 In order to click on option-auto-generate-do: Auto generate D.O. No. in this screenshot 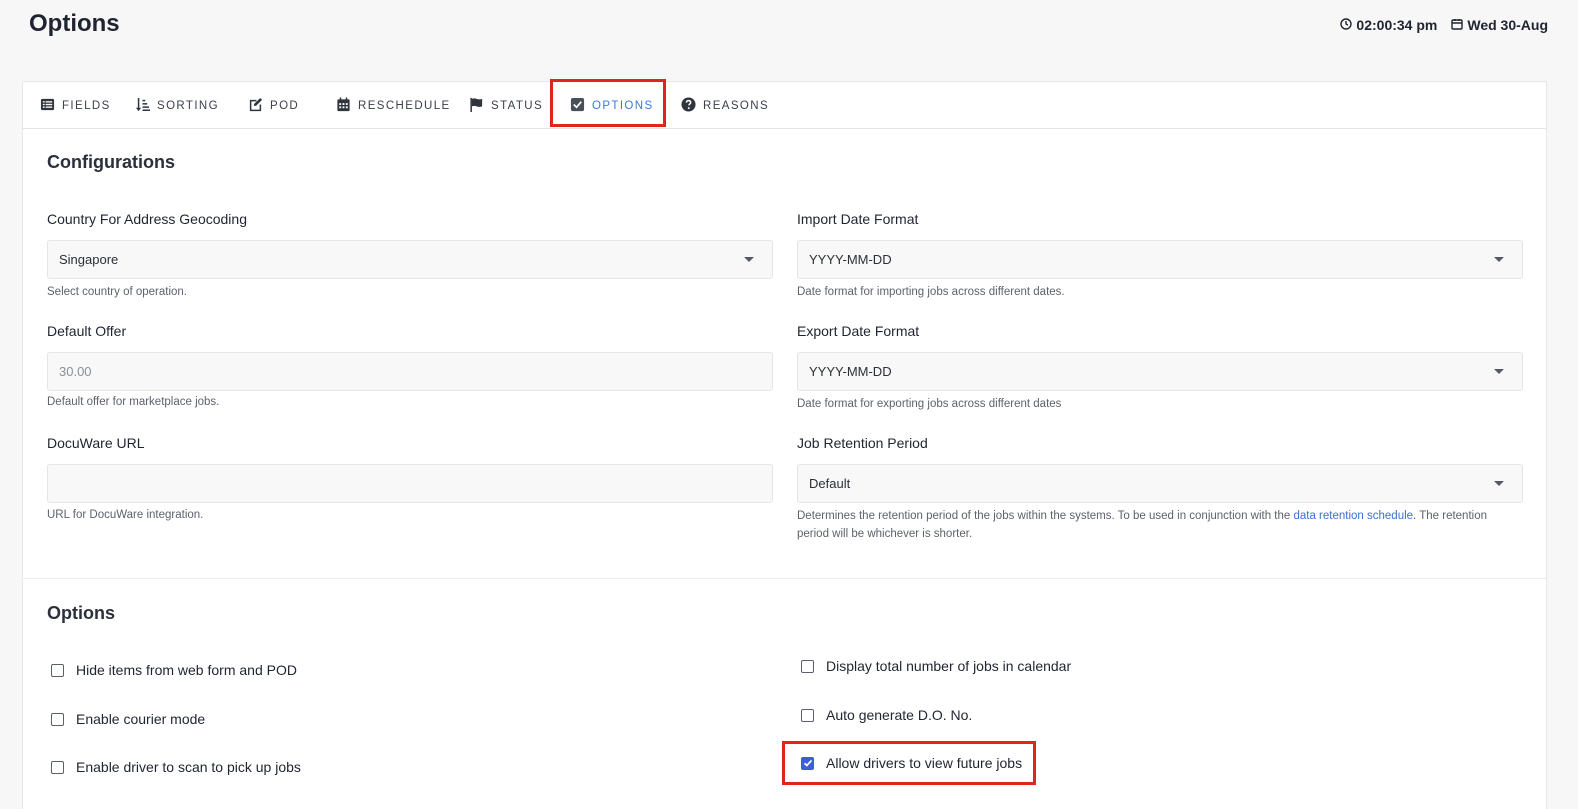, I will do `click(886, 715)`.